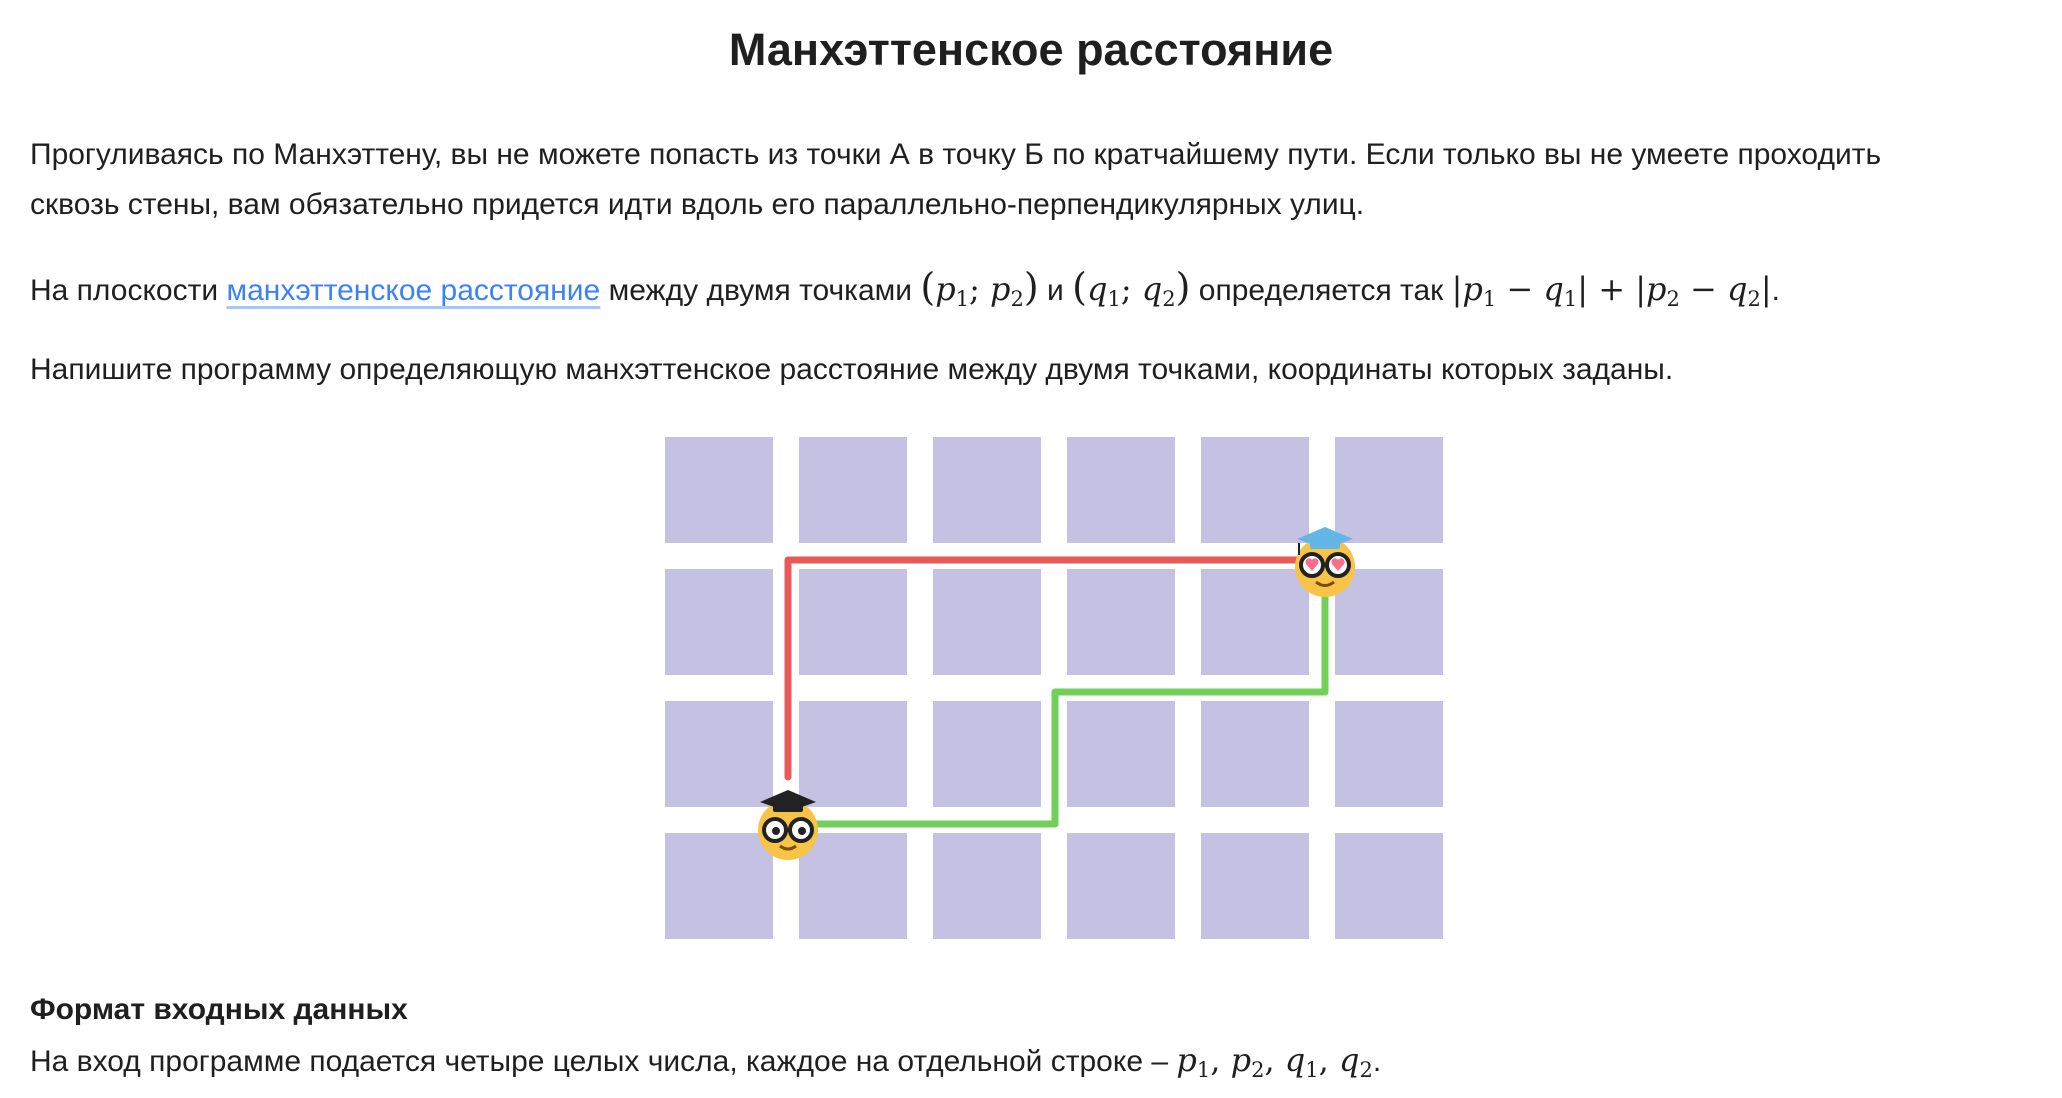 This screenshot has height=1098, width=2062. I want to click on definition-and: и, so click(1055, 290).